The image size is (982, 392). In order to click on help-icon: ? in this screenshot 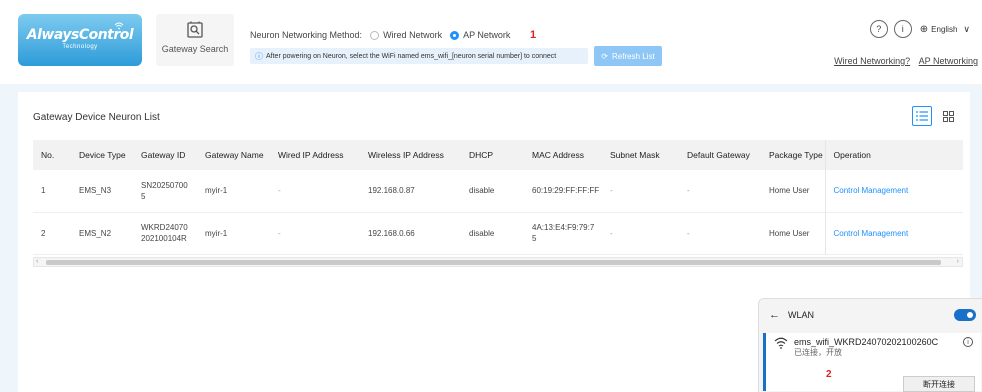, I will do `click(878, 29)`.